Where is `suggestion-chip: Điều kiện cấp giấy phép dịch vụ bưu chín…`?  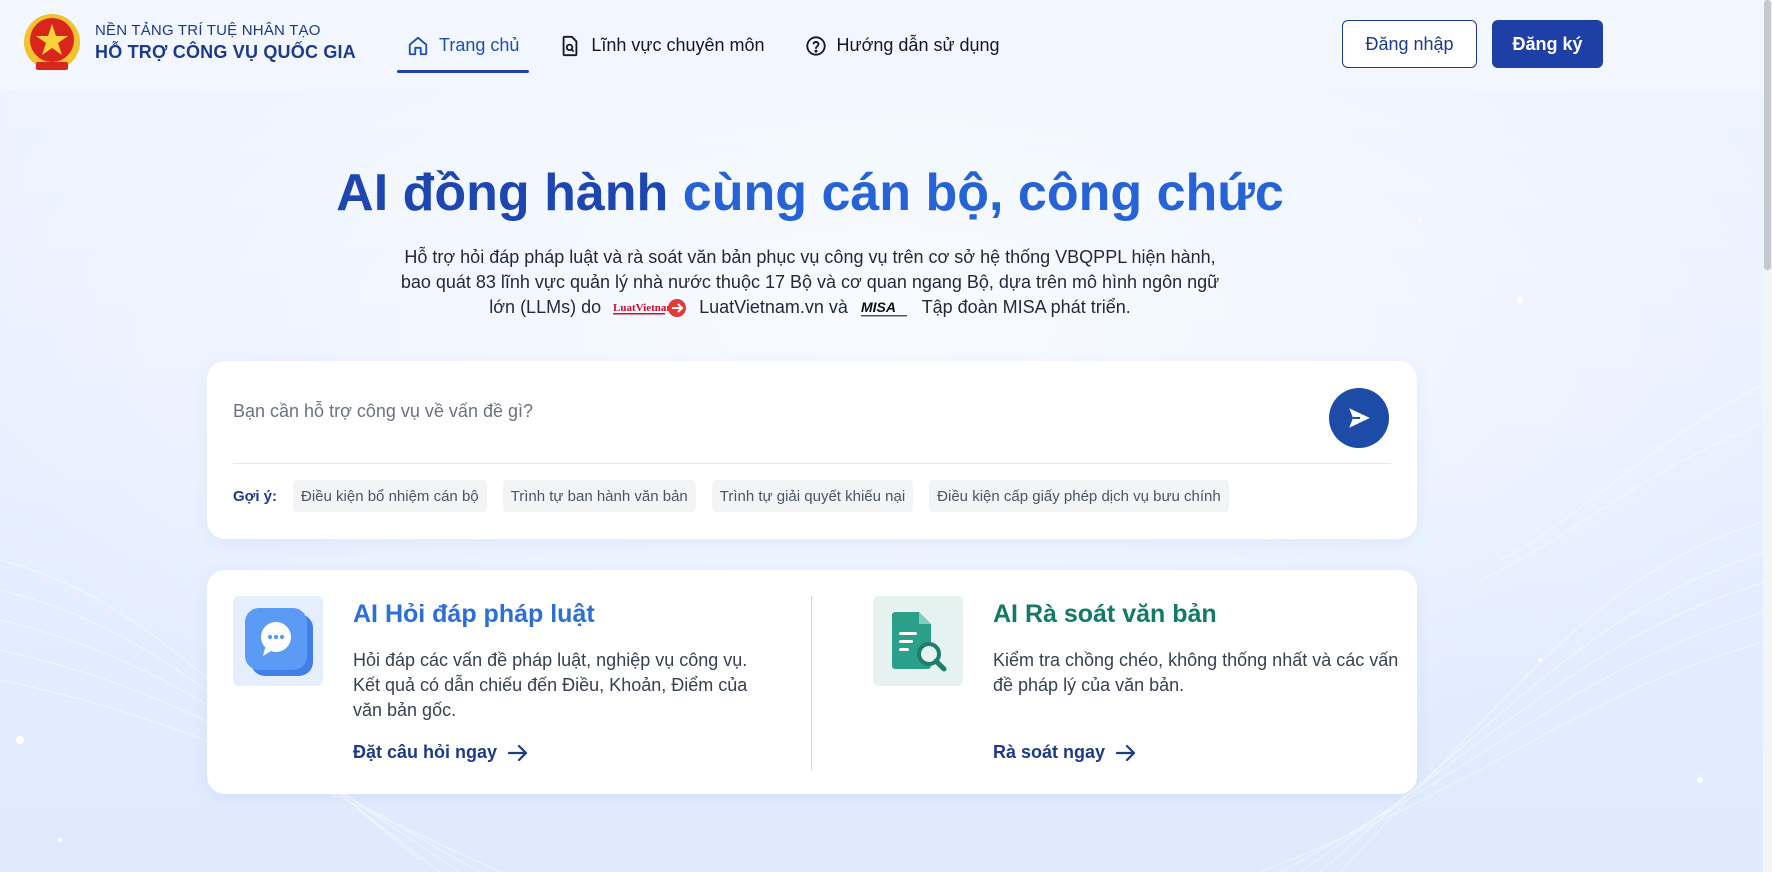 suggestion-chip: Điều kiện cấp giấy phép dịch vụ bưu chín… is located at coordinates (1079, 496).